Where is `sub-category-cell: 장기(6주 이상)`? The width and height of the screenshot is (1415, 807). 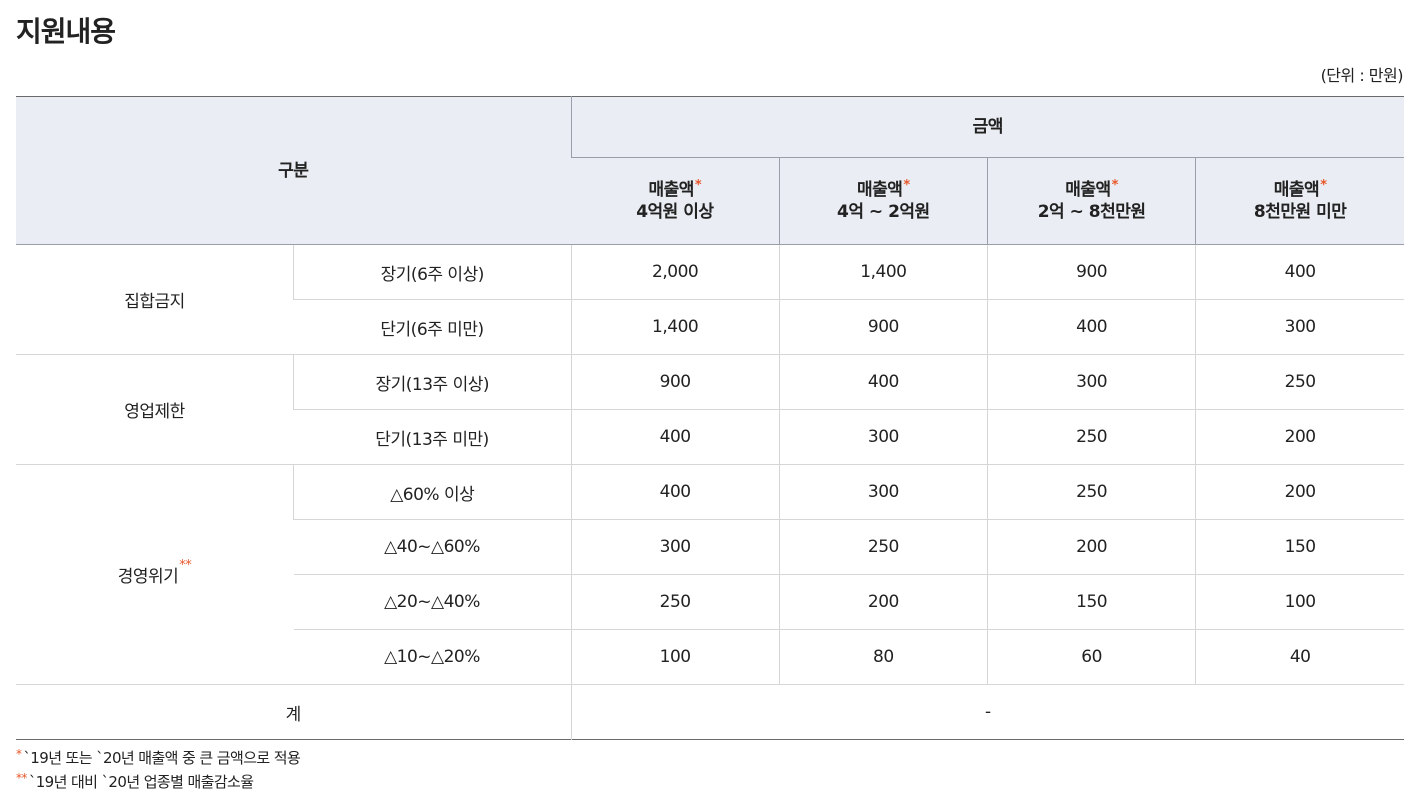
sub-category-cell: 장기(6주 이상) is located at coordinates (432, 272).